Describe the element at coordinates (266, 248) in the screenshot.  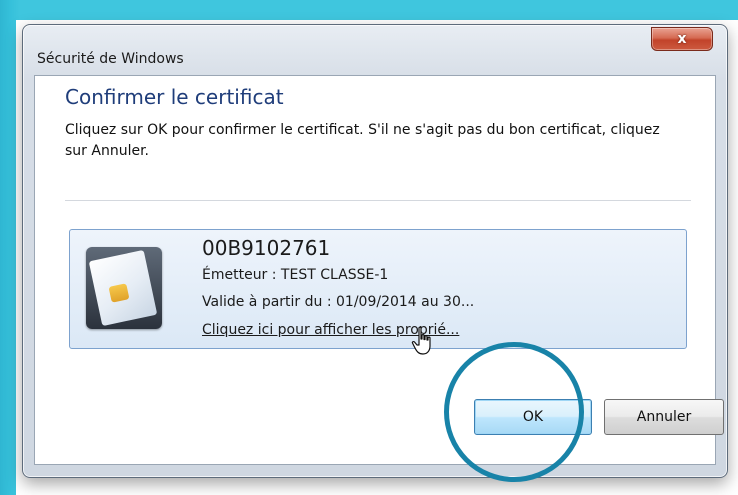
I see `certificate-serial: 00B9102761` at that location.